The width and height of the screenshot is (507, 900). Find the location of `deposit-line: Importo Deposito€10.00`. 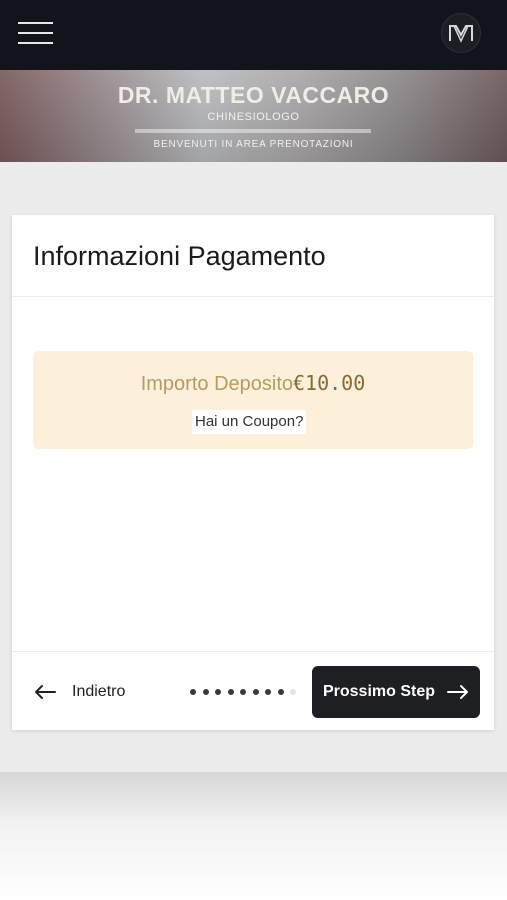

deposit-line: Importo Deposito€10.00 is located at coordinates (253, 383).